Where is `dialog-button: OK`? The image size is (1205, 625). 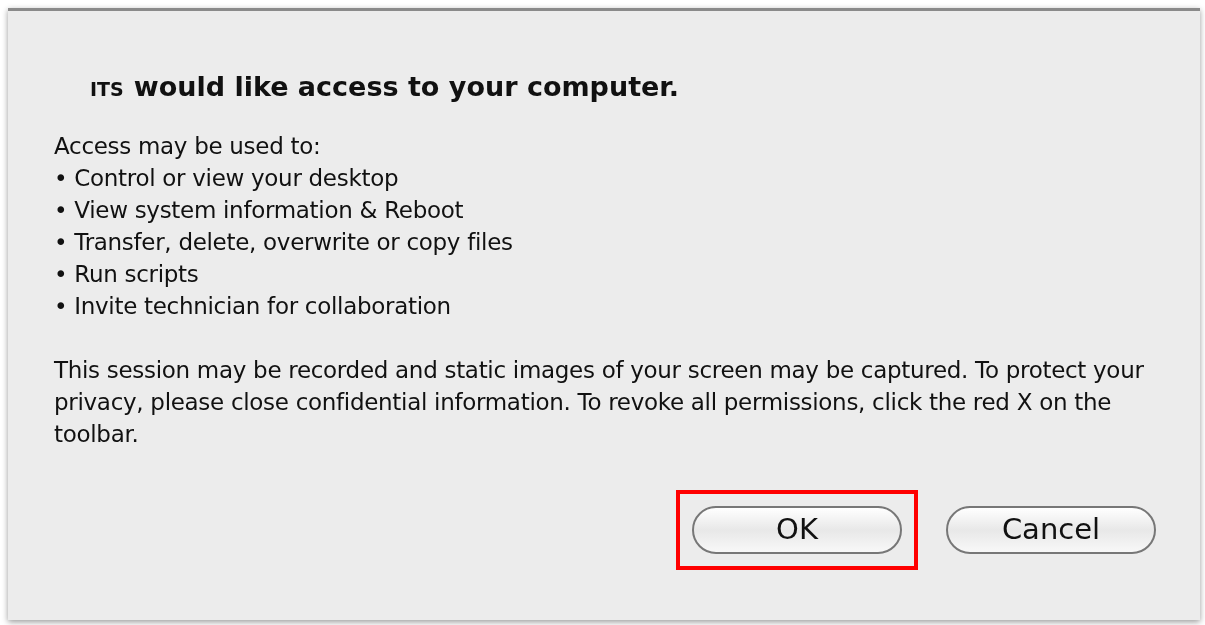 dialog-button: OK is located at coordinates (797, 529).